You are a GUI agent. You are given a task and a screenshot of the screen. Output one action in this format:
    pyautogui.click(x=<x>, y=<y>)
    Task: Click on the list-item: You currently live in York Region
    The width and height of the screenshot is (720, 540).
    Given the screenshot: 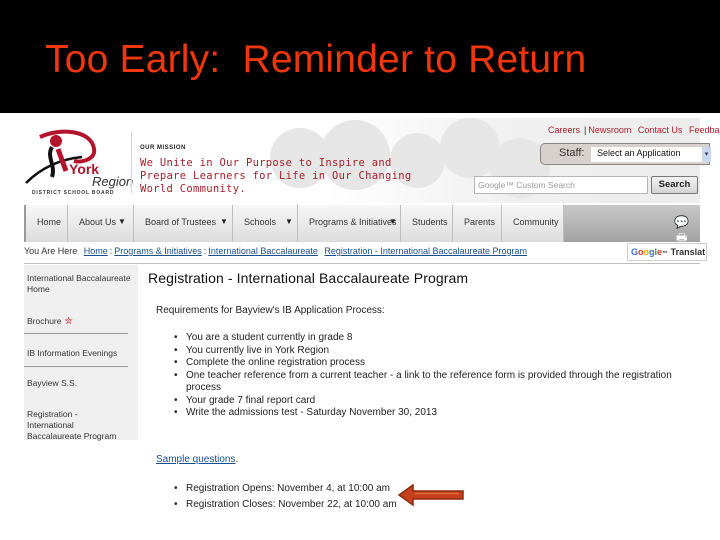 What is the action you would take?
    pyautogui.click(x=432, y=351)
    